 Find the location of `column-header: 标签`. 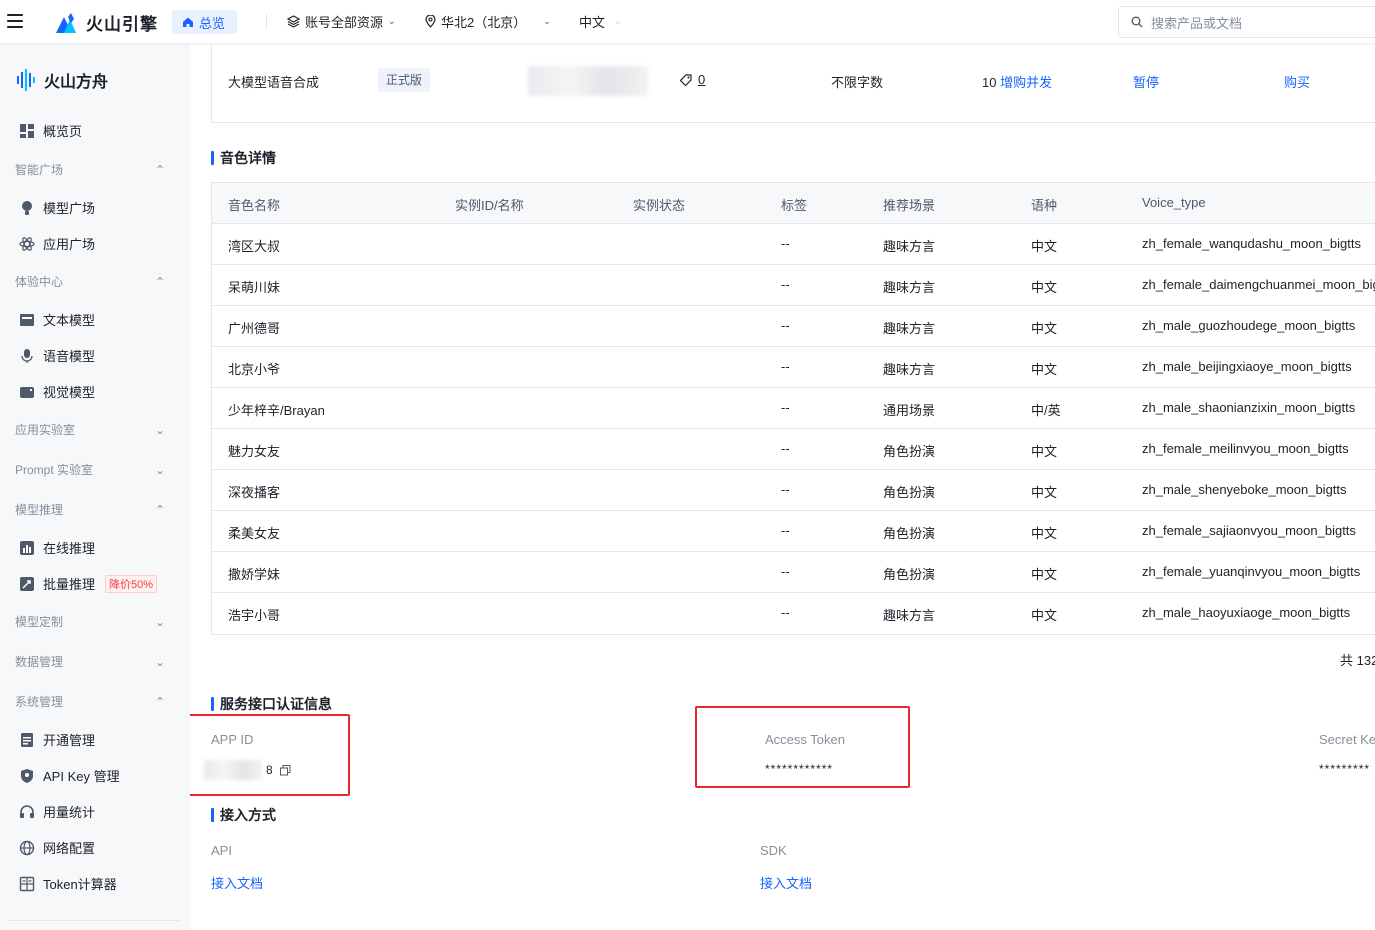

column-header: 标签 is located at coordinates (794, 205).